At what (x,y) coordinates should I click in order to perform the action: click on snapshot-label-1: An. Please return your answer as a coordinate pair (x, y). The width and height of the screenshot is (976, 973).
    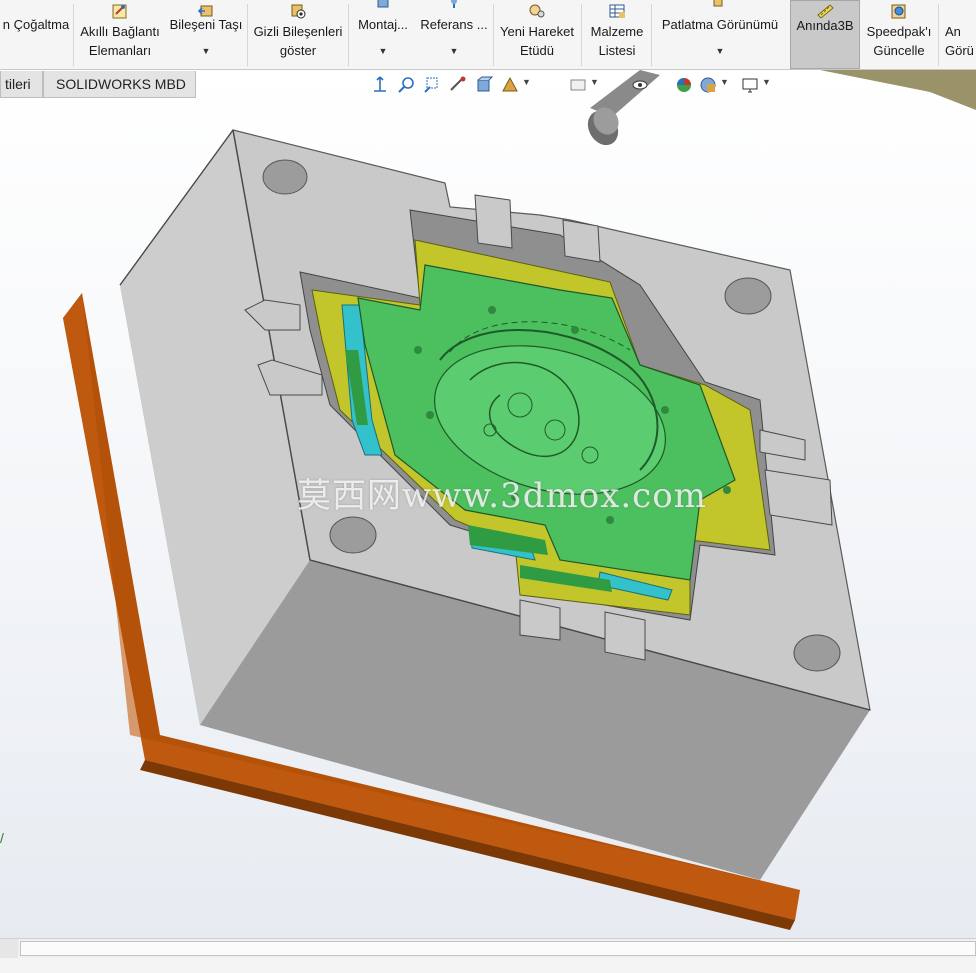
    Looking at the image, I should click on (953, 31).